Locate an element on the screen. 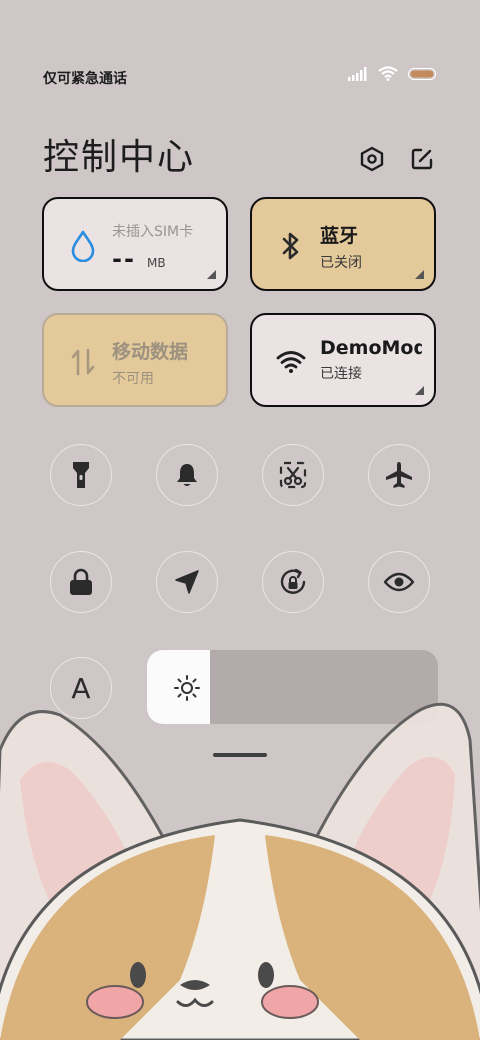  flashlight-icon is located at coordinates (81, 475).